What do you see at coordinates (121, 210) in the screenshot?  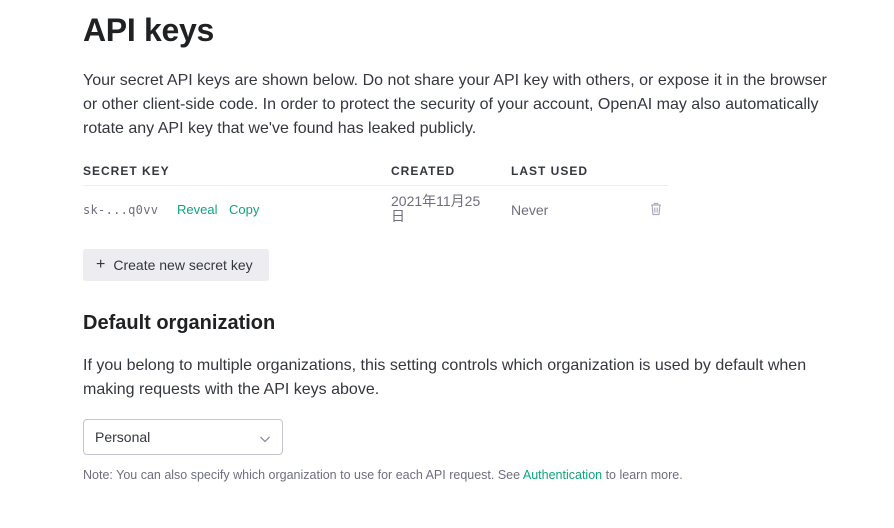 I see `secret-key-value: sk-...q0vv` at bounding box center [121, 210].